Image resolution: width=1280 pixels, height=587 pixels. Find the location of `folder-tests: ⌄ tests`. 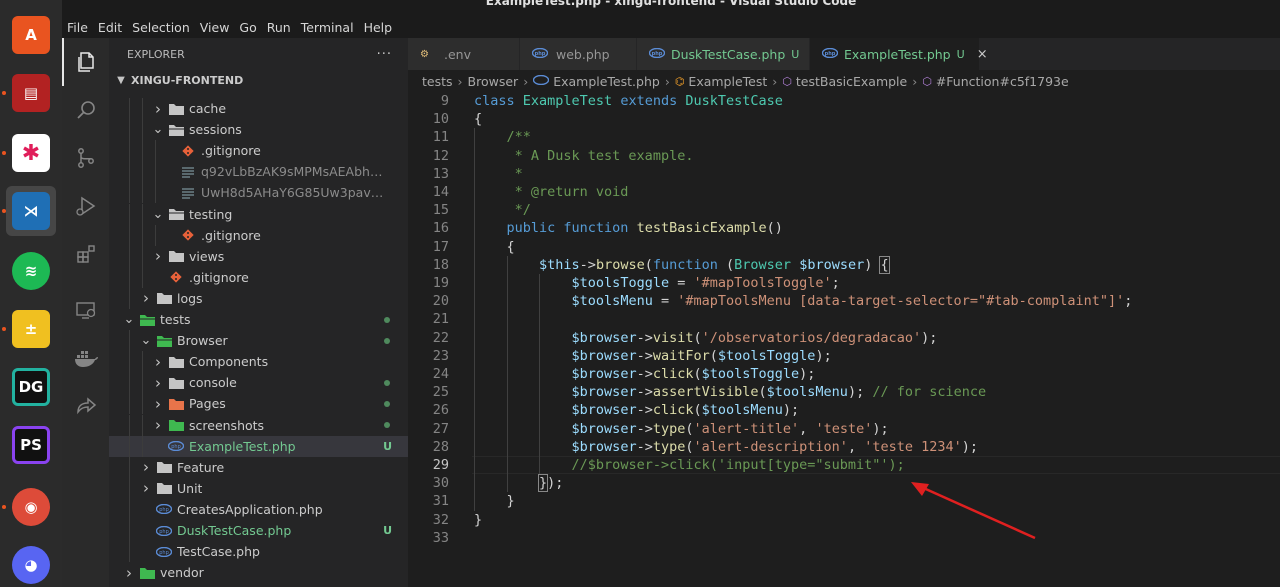

folder-tests: ⌄ tests is located at coordinates (258, 319).